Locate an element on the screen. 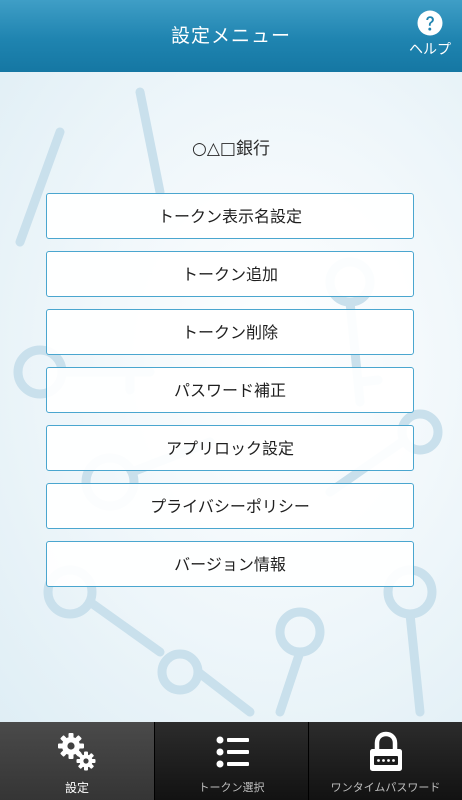  list-icon is located at coordinates (232, 752).